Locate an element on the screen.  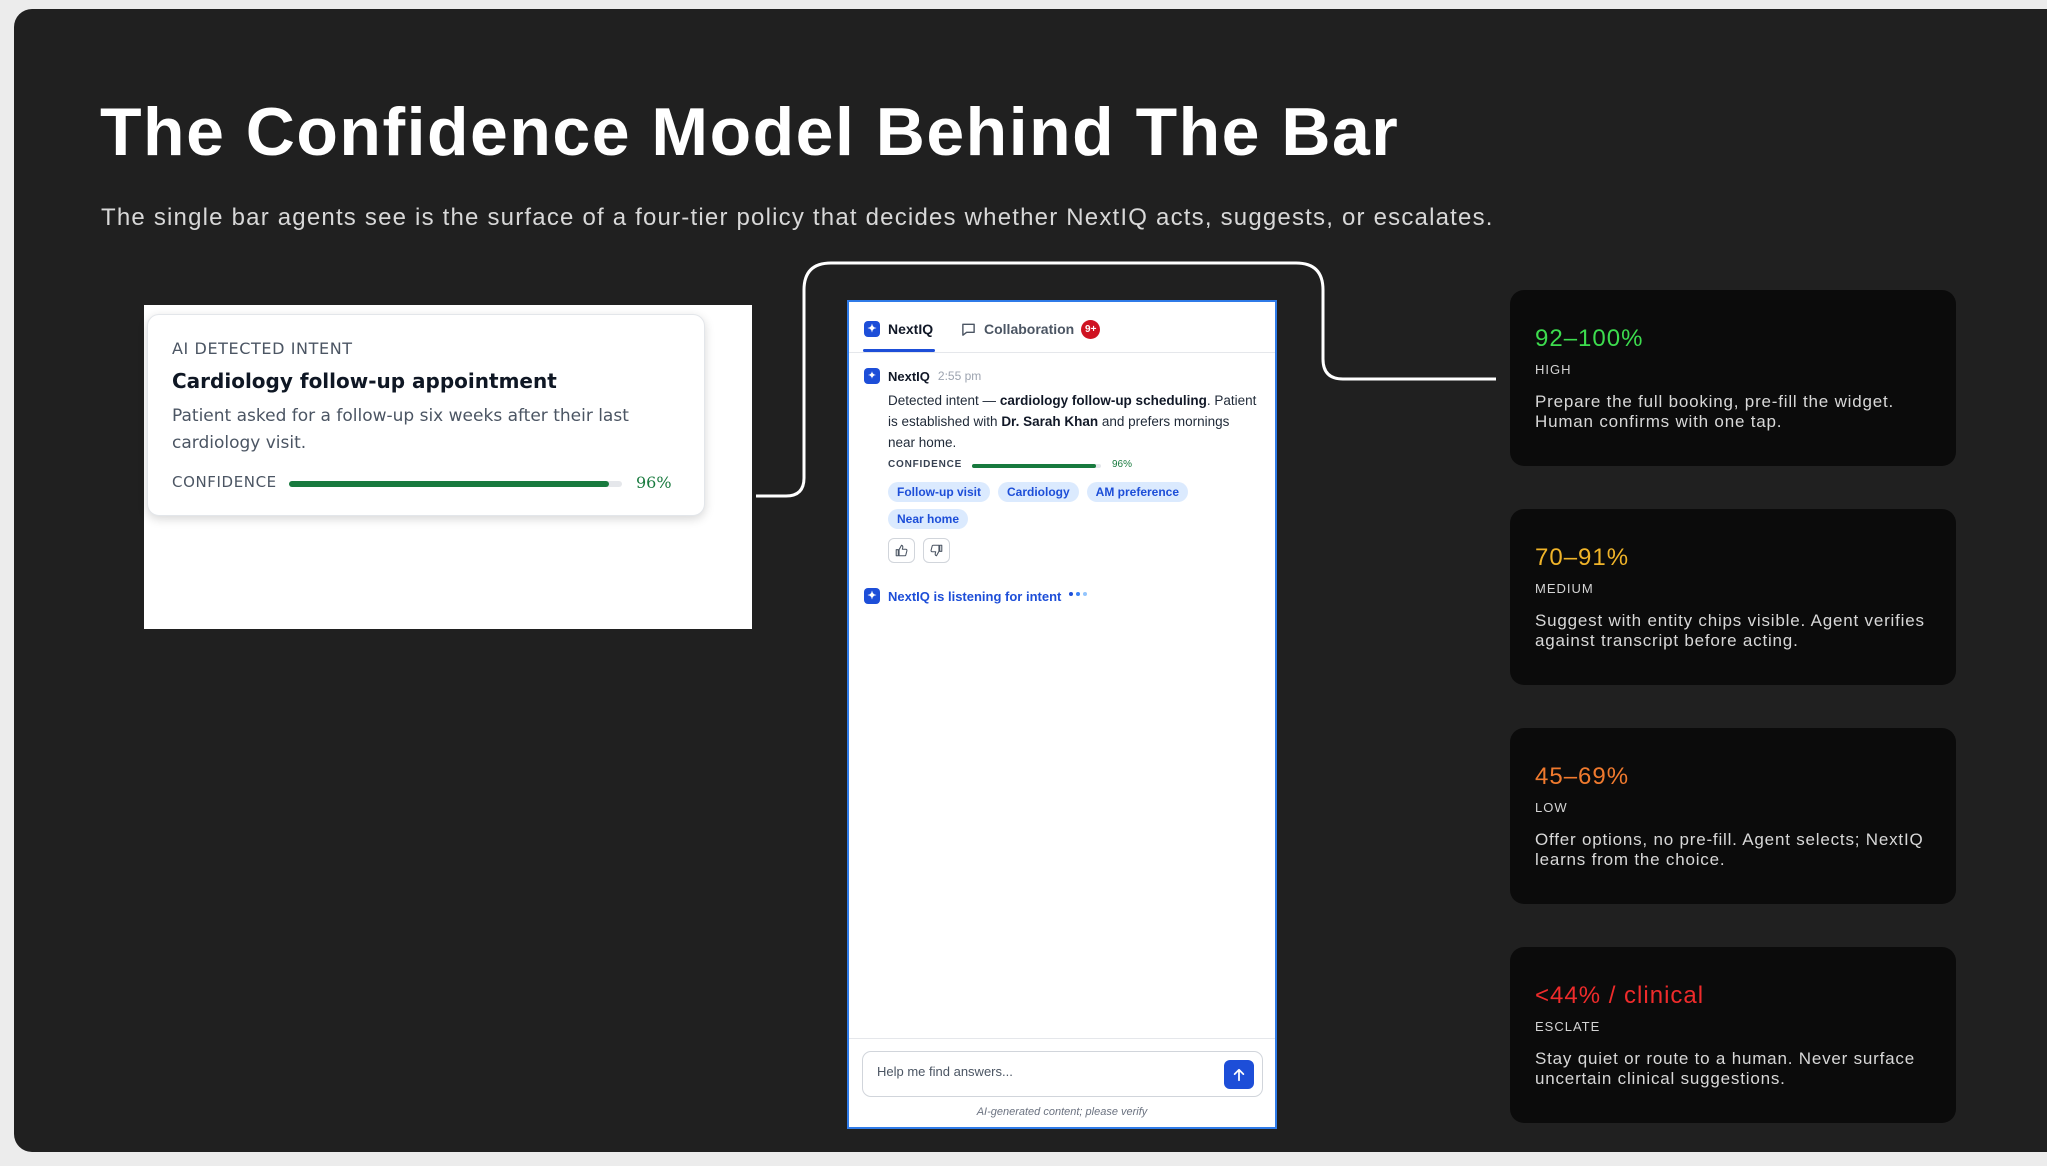
confidence-value: 96% is located at coordinates (654, 482).